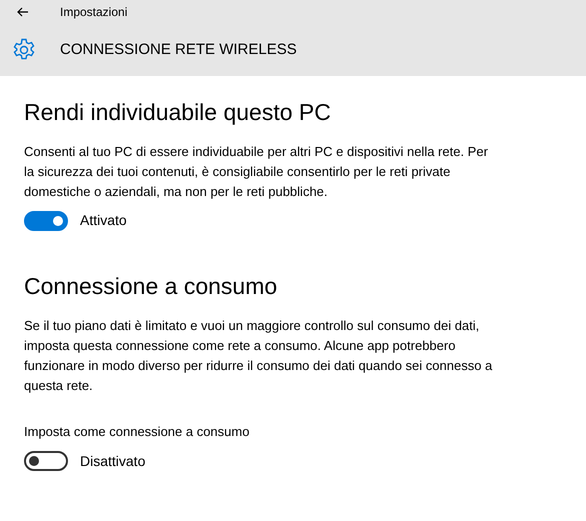  I want to click on section-heading: Rendi individuabile questo PC, so click(178, 112).